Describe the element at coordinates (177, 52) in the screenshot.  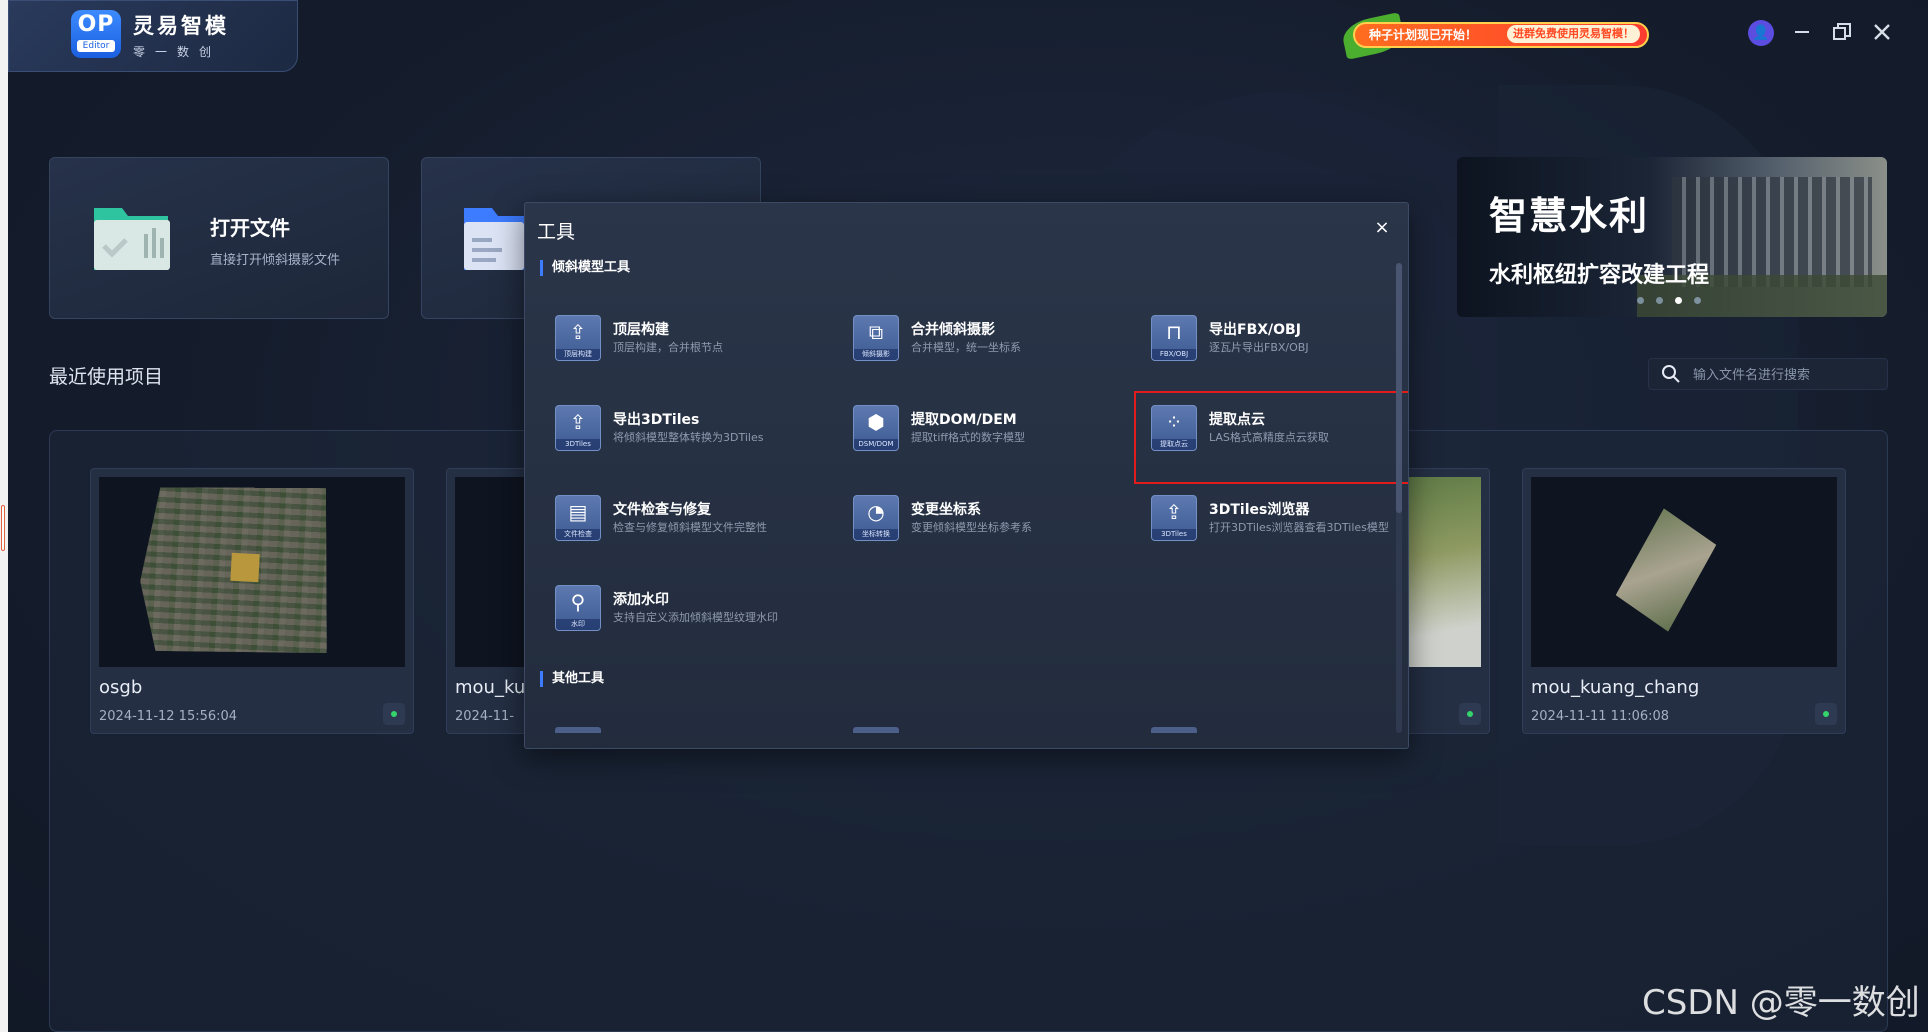
I see `app-subtitle: 零一数创` at that location.